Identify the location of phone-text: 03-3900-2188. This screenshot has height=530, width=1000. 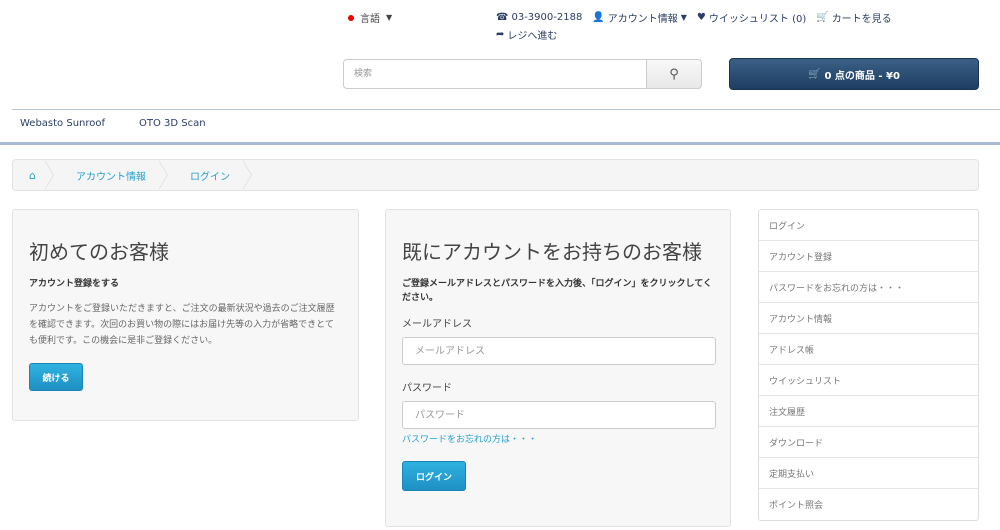
(547, 17).